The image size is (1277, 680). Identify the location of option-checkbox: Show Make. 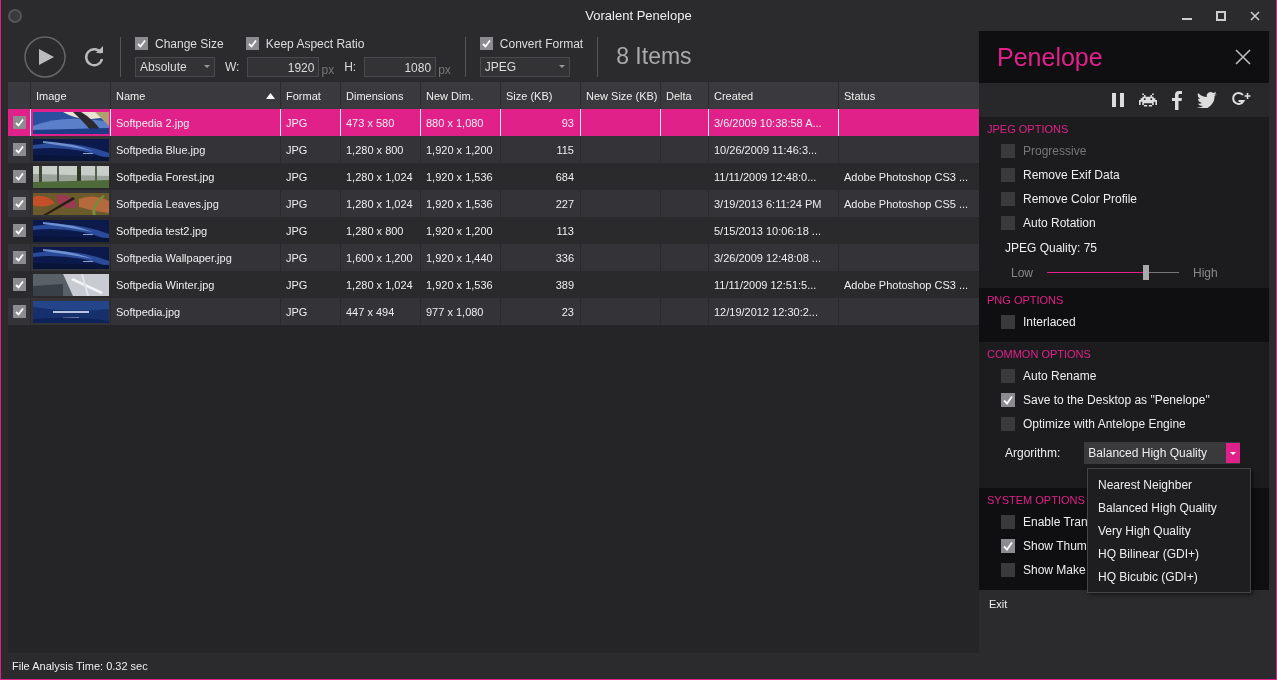
(1032, 570).